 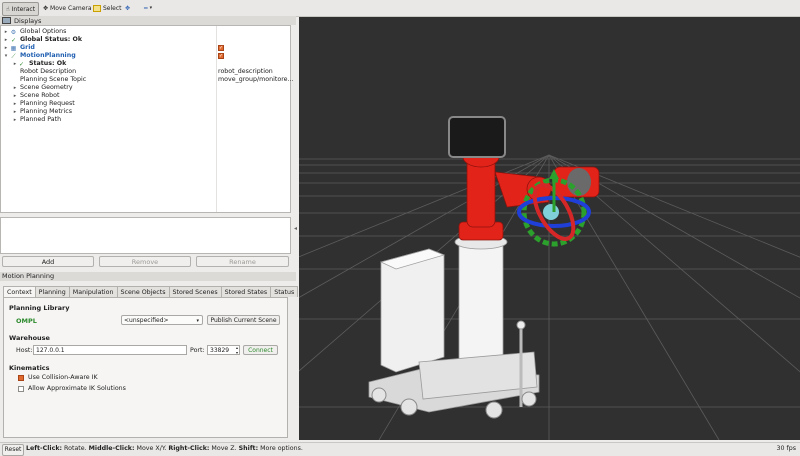 I want to click on remove-display-button: Remove, so click(x=145, y=261).